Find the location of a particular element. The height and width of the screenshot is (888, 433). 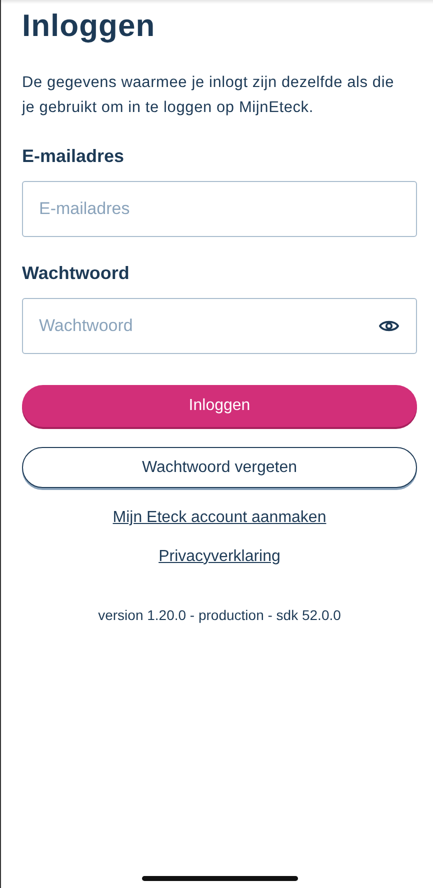

link: Privacyverklaring is located at coordinates (219, 557).